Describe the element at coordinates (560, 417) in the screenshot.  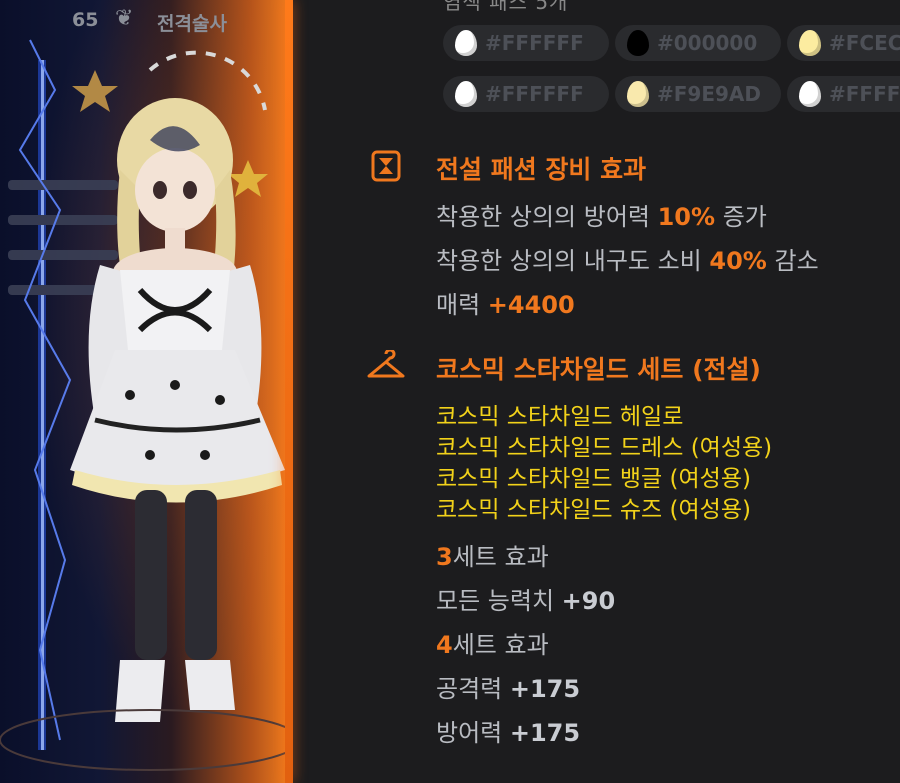
I see `set-item: 코스믹 스타차일드 헤일로` at that location.